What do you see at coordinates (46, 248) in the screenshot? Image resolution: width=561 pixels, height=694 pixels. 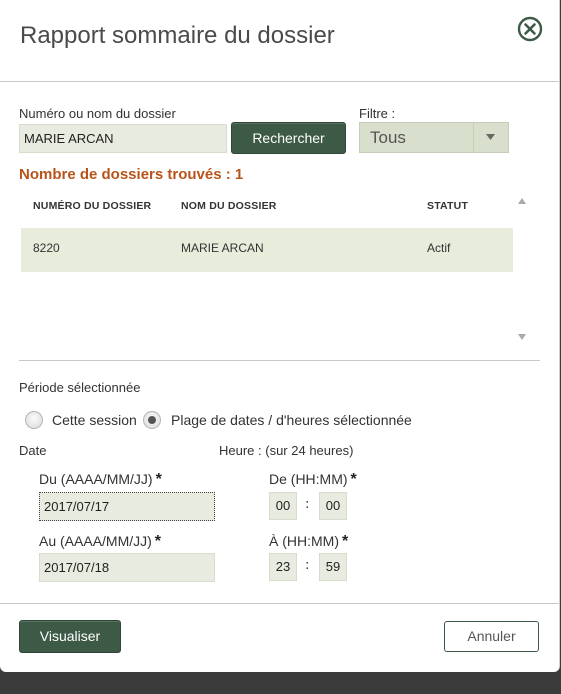 I see `cell-numero: 8220` at bounding box center [46, 248].